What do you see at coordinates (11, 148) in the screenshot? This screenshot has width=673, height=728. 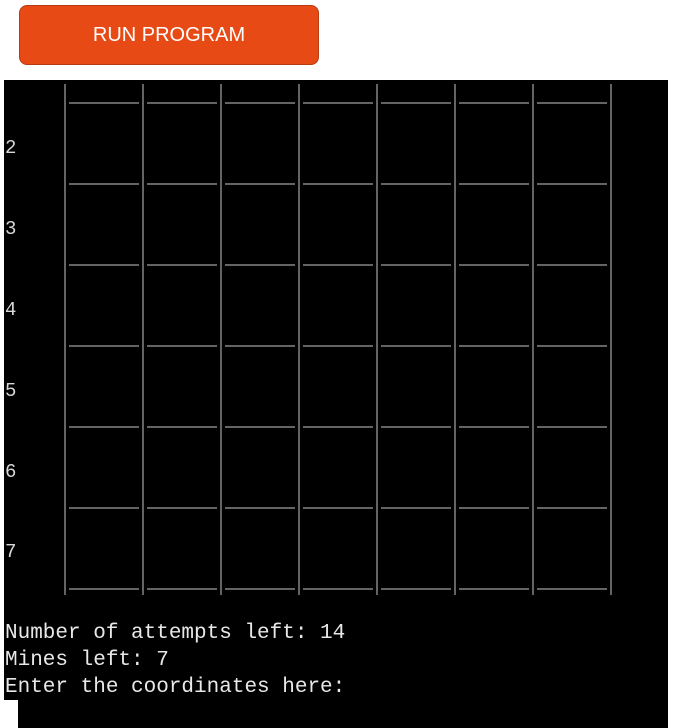 I see `row-label-2: 2` at bounding box center [11, 148].